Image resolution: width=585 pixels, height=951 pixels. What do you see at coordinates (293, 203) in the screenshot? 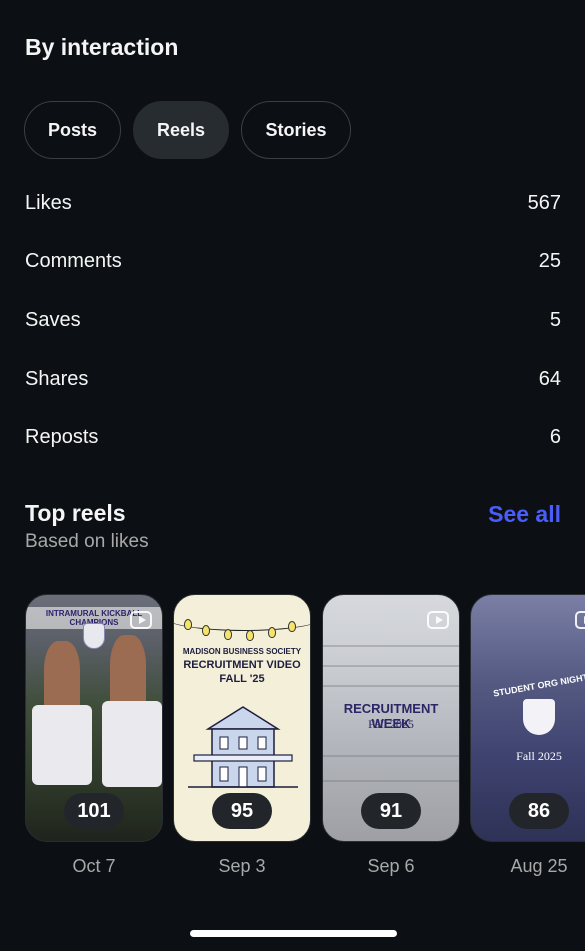
I see `metric-row-likes: Likes 567` at bounding box center [293, 203].